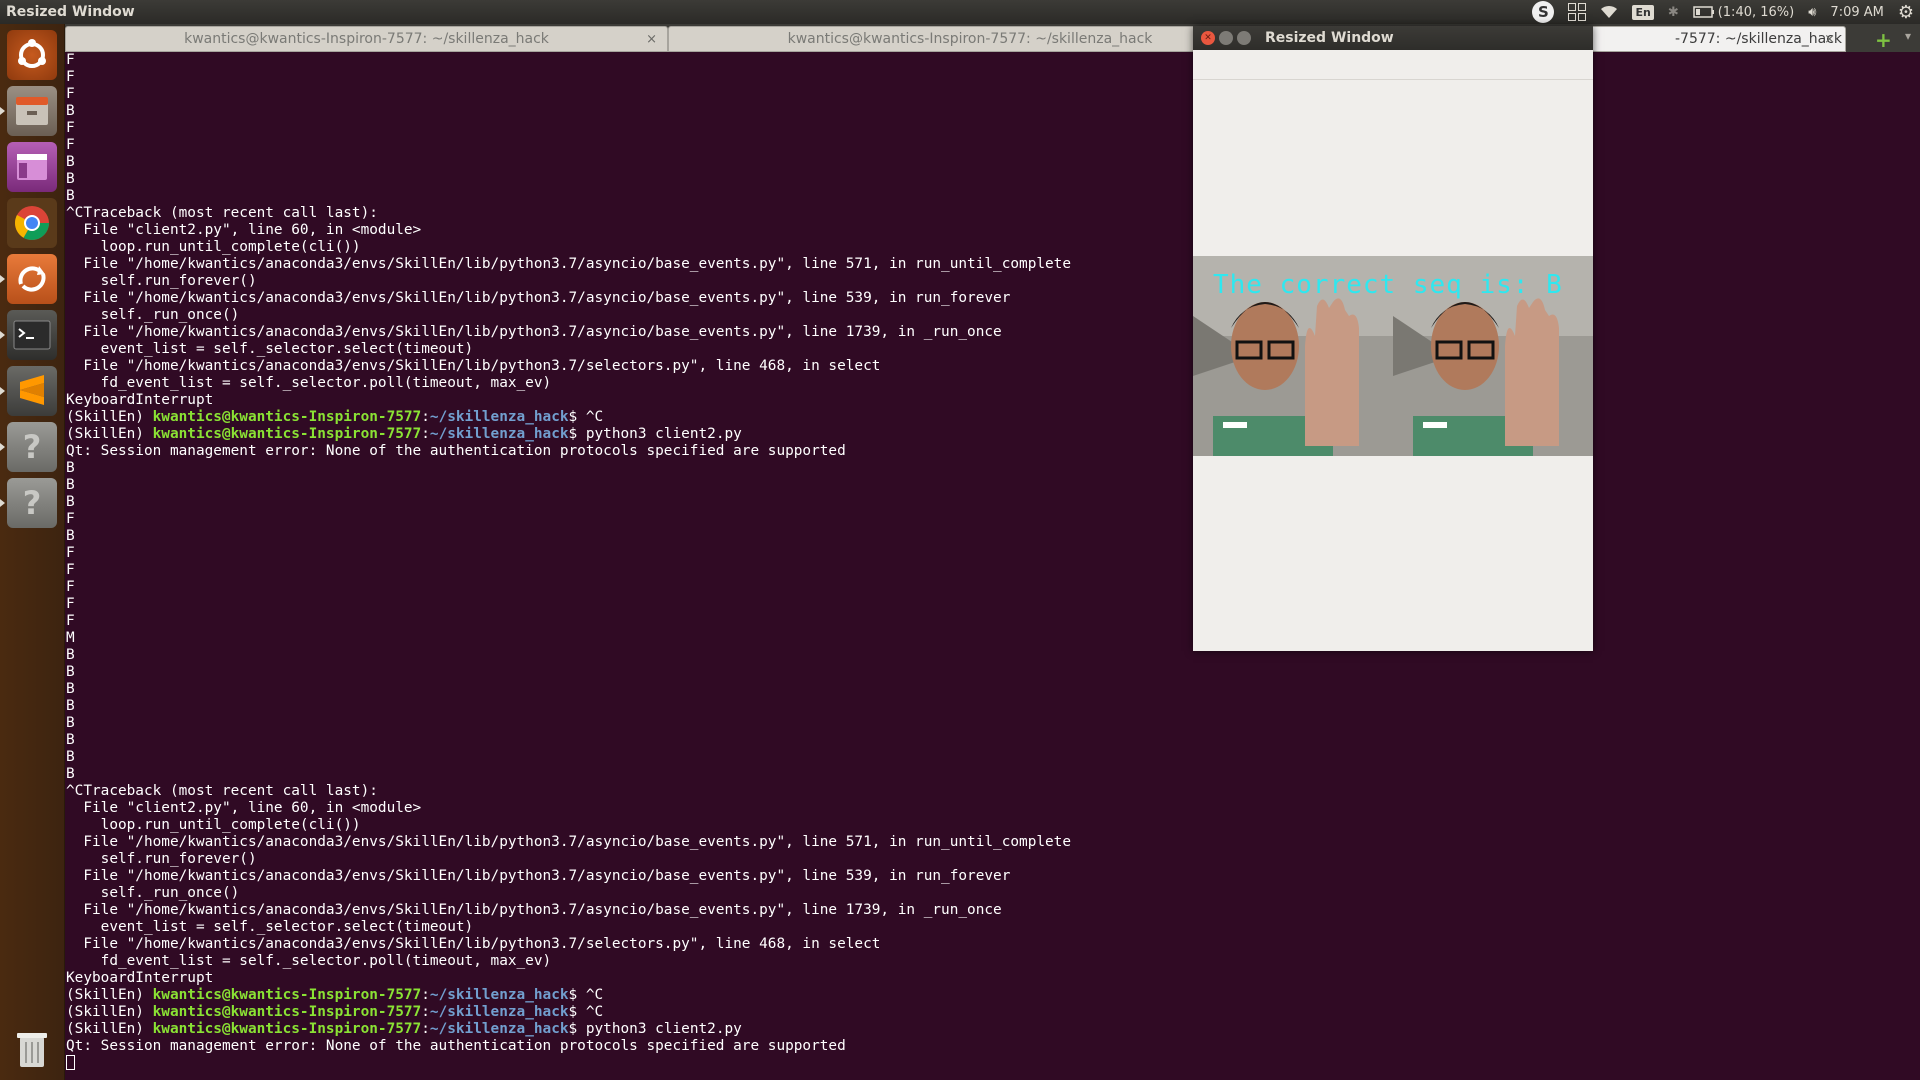 The height and width of the screenshot is (1080, 1920). What do you see at coordinates (1673, 12) in the screenshot?
I see `bluetooth-icon: ✱` at bounding box center [1673, 12].